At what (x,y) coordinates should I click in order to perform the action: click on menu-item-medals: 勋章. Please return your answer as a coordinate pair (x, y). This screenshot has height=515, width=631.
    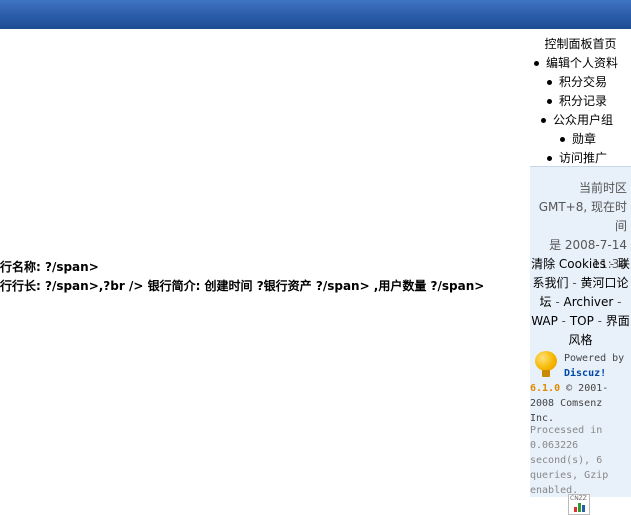
    Looking at the image, I should click on (578, 138).